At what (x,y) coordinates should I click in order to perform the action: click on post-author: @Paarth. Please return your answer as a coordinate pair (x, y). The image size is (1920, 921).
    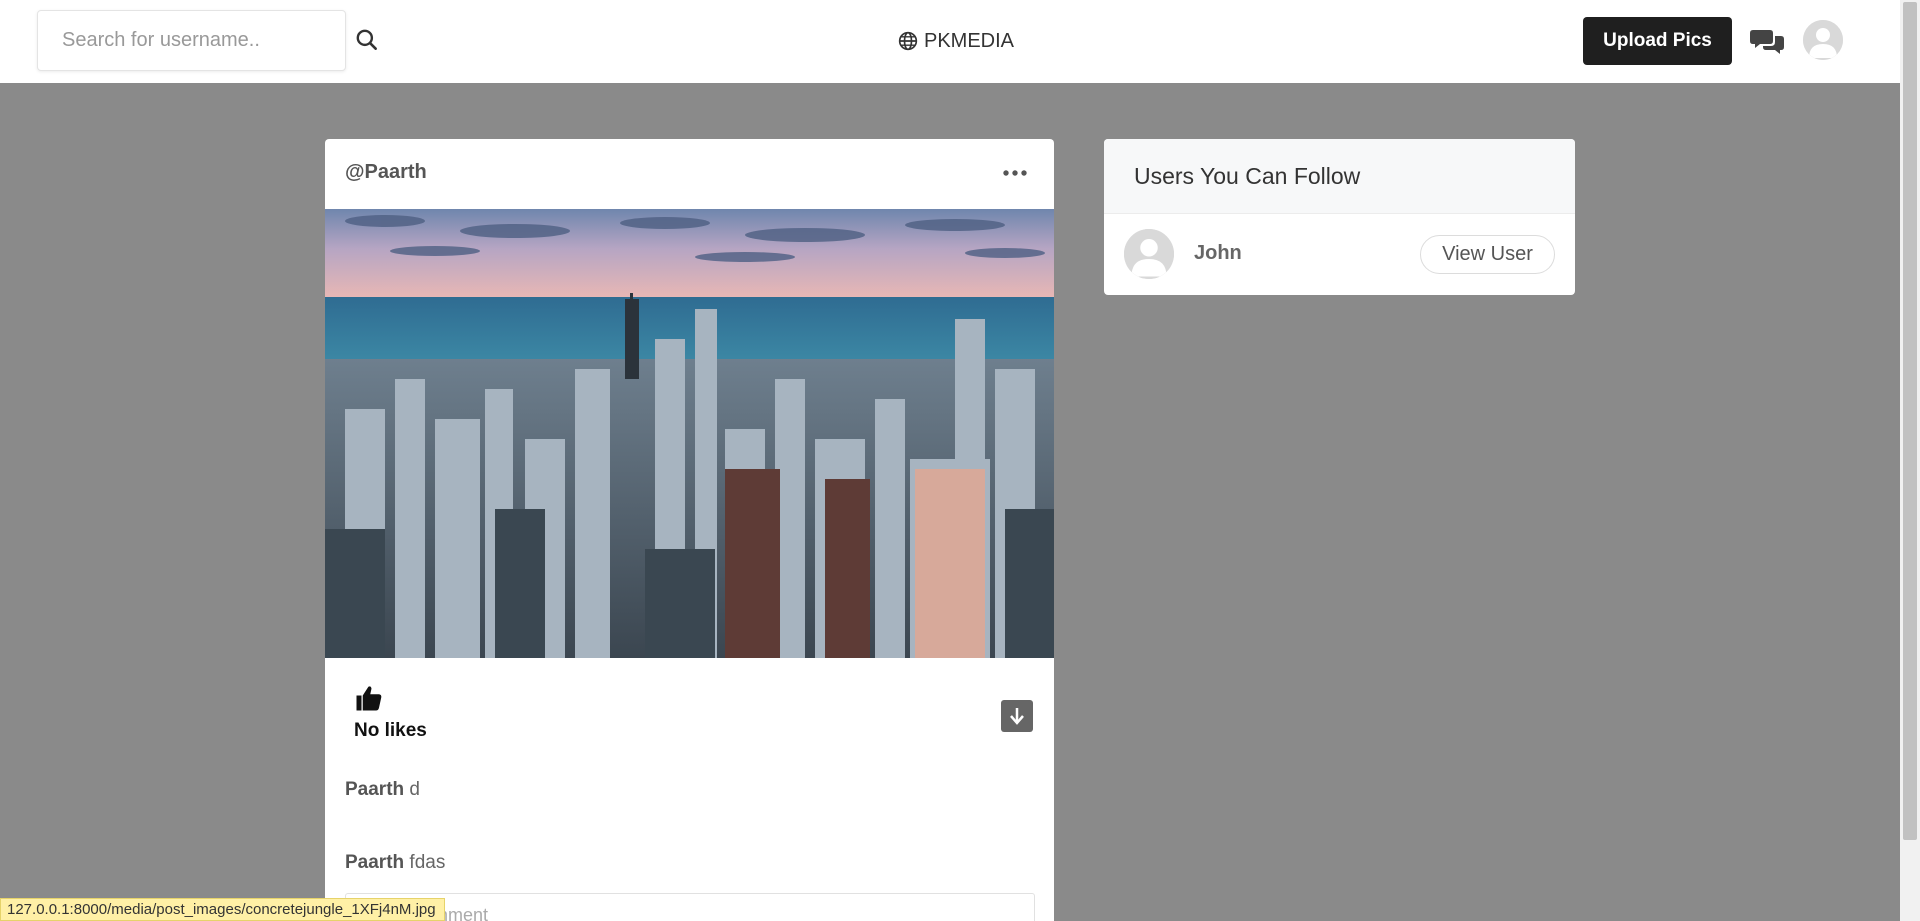
    Looking at the image, I should click on (386, 172).